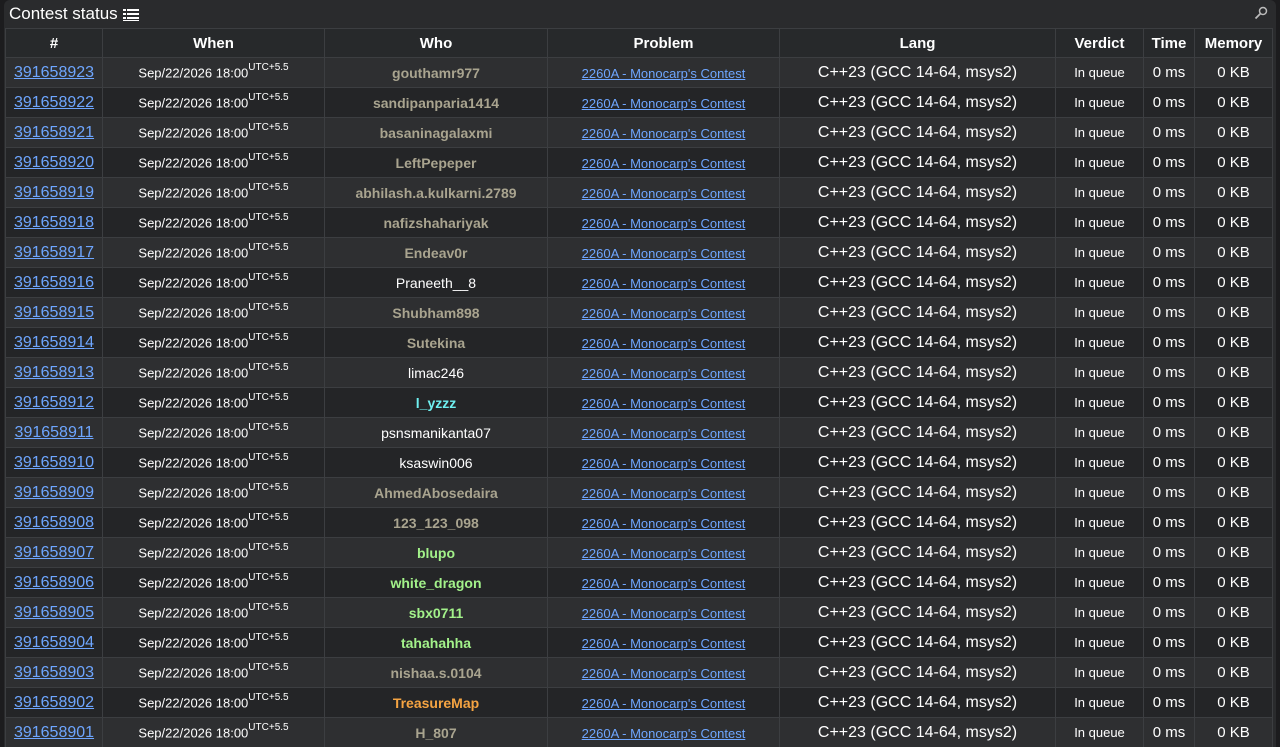  I want to click on user-handle: tahahahha, so click(436, 643).